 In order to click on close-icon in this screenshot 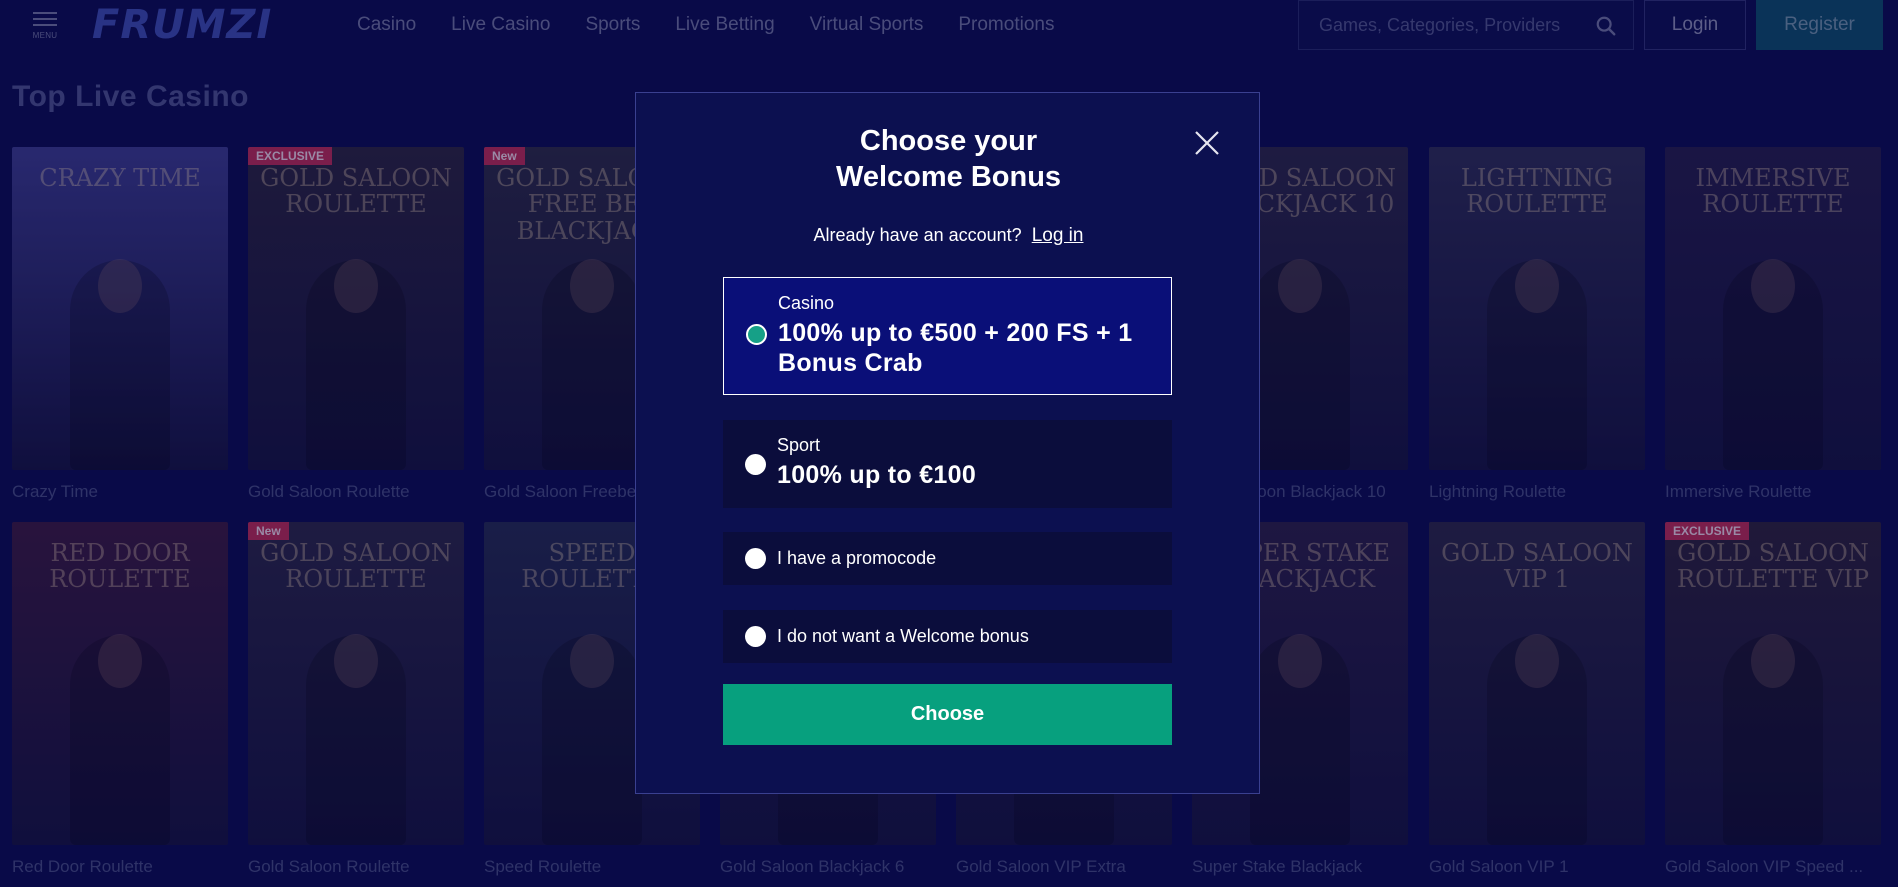, I will do `click(1207, 143)`.